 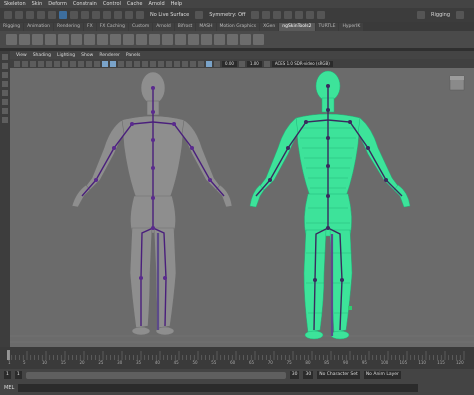 I want to click on range-bar, so click(x=155, y=375).